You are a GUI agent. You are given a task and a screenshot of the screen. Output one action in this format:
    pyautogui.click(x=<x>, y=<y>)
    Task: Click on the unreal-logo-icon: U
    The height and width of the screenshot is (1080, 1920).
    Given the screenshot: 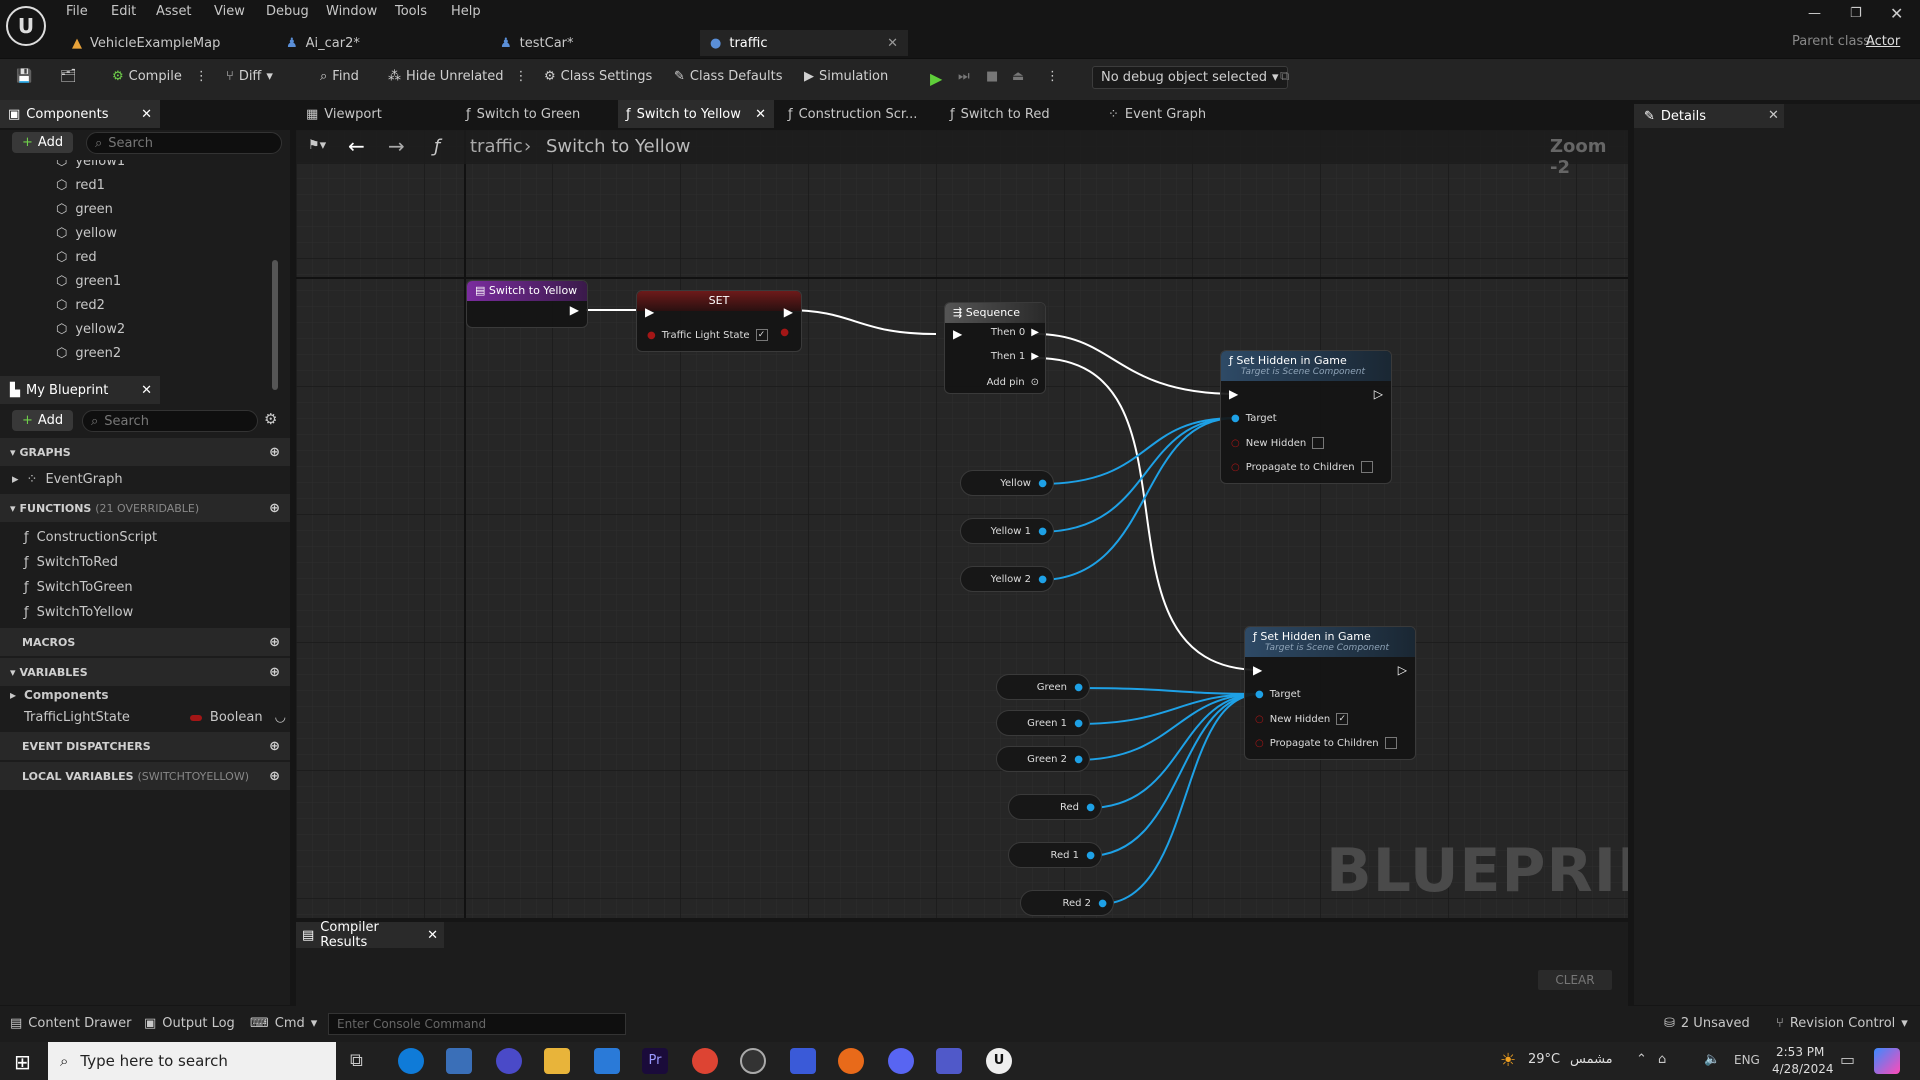 What is the action you would take?
    pyautogui.click(x=26, y=26)
    